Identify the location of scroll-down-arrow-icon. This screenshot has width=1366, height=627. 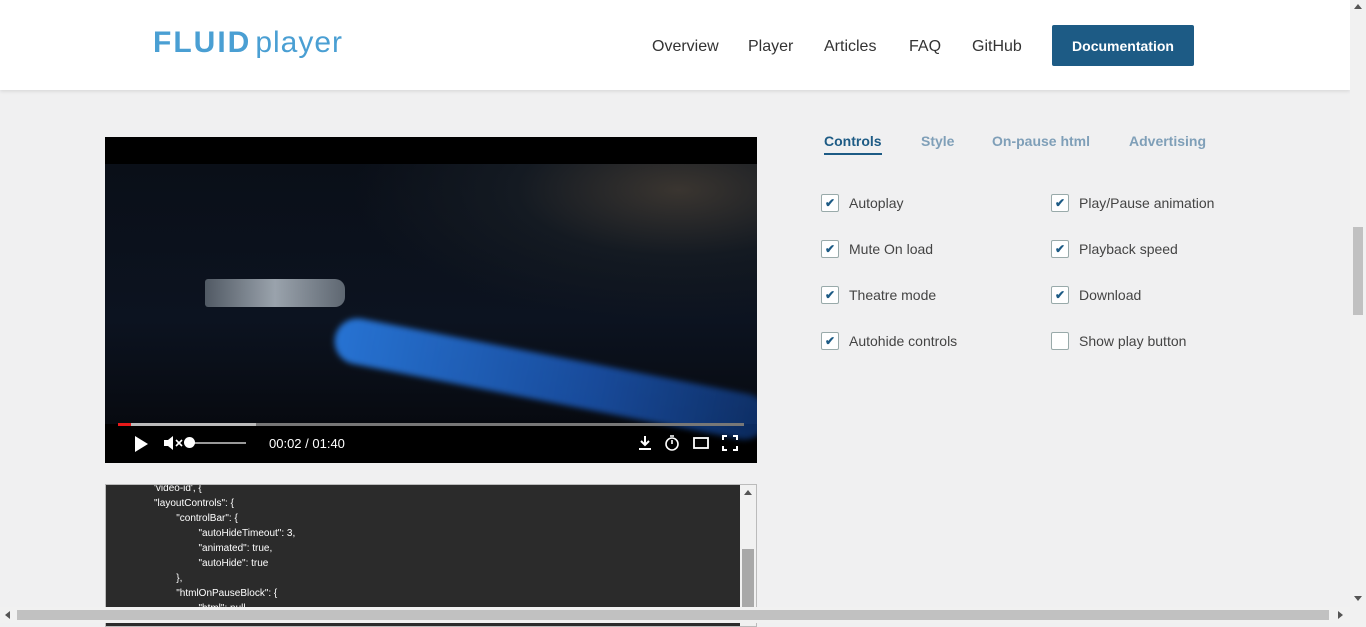
(1358, 598).